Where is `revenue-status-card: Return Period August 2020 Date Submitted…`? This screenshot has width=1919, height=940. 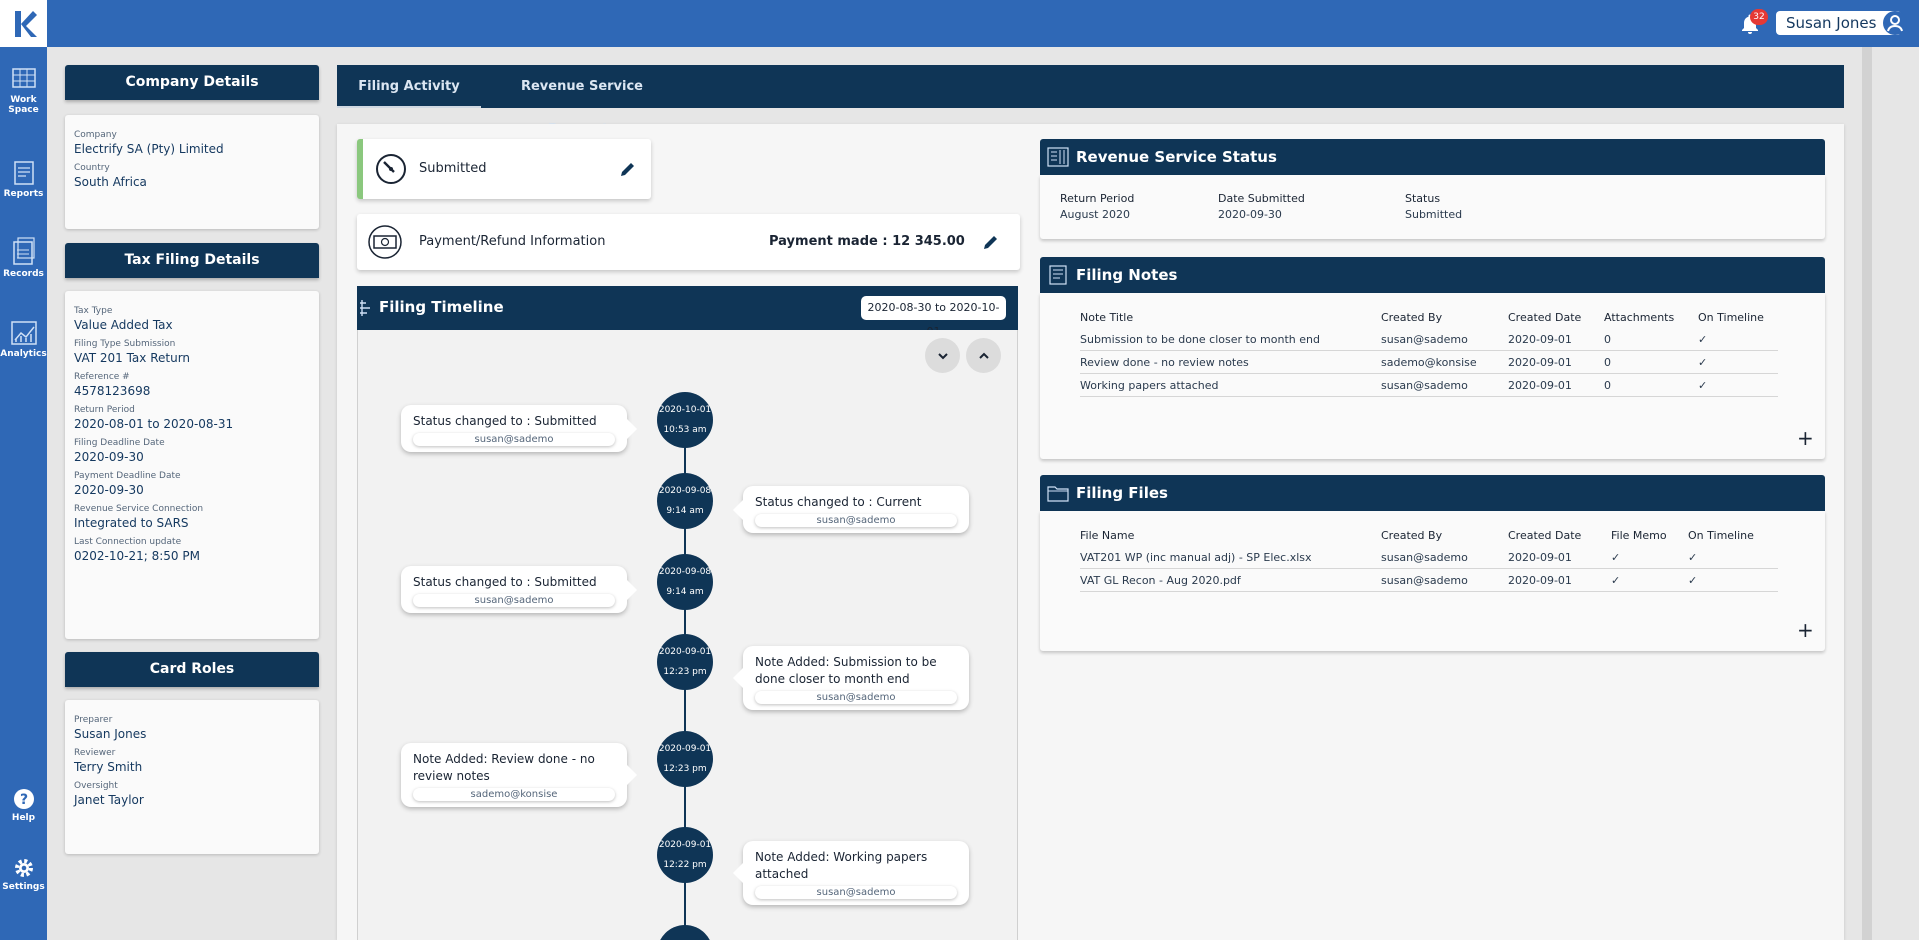
revenue-status-card: Return Period August 2020 Date Submitted… is located at coordinates (1432, 207).